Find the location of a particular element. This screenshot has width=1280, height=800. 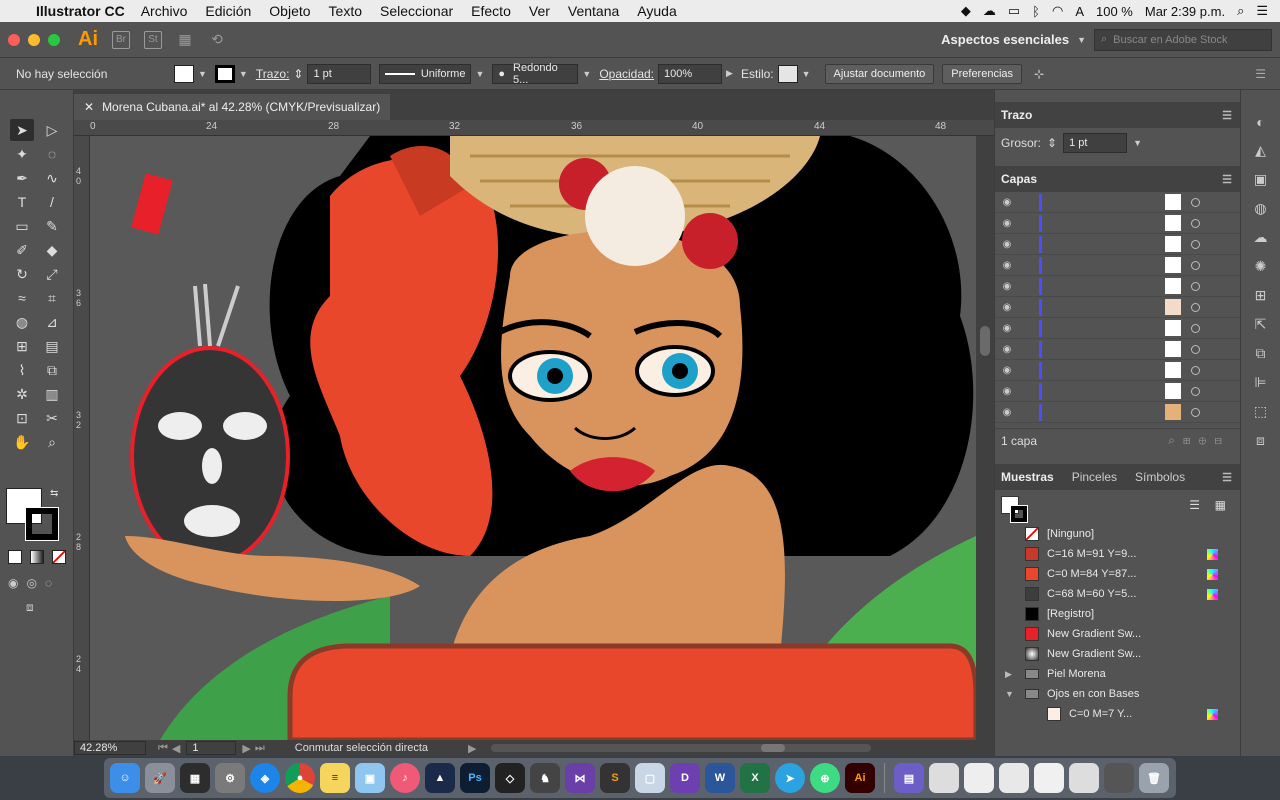

swatch-group-row: ▶ Piel Morena is located at coordinates (1117, 674).